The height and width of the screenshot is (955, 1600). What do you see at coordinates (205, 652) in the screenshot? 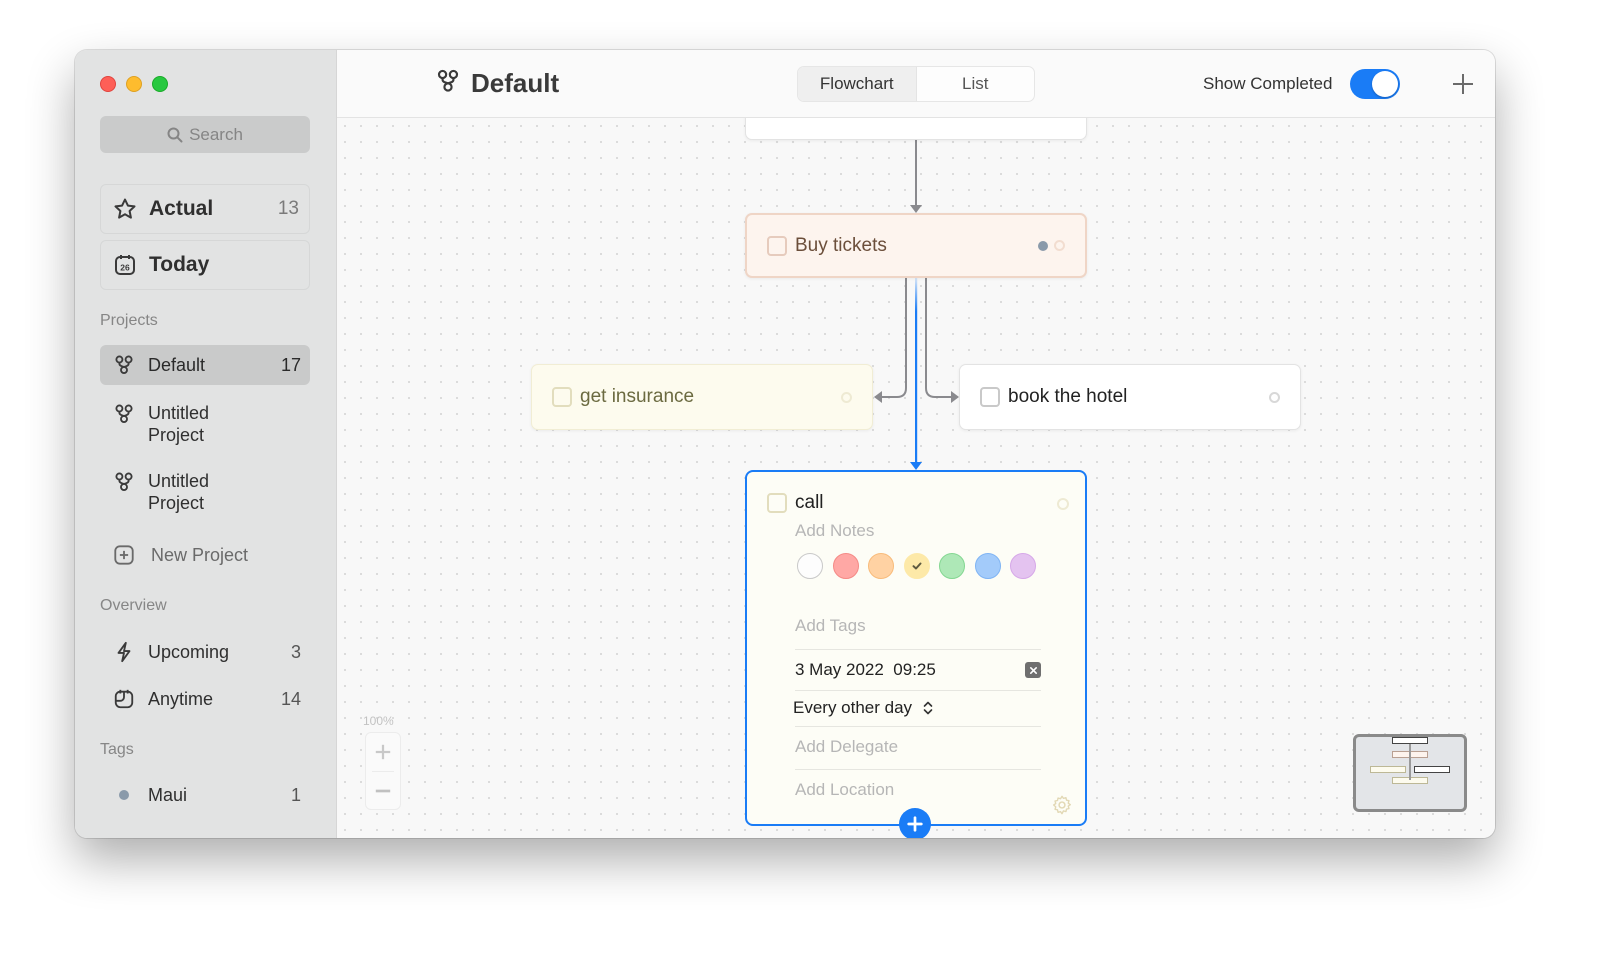
I see `sidebar-item-upcoming: Upcoming 3` at bounding box center [205, 652].